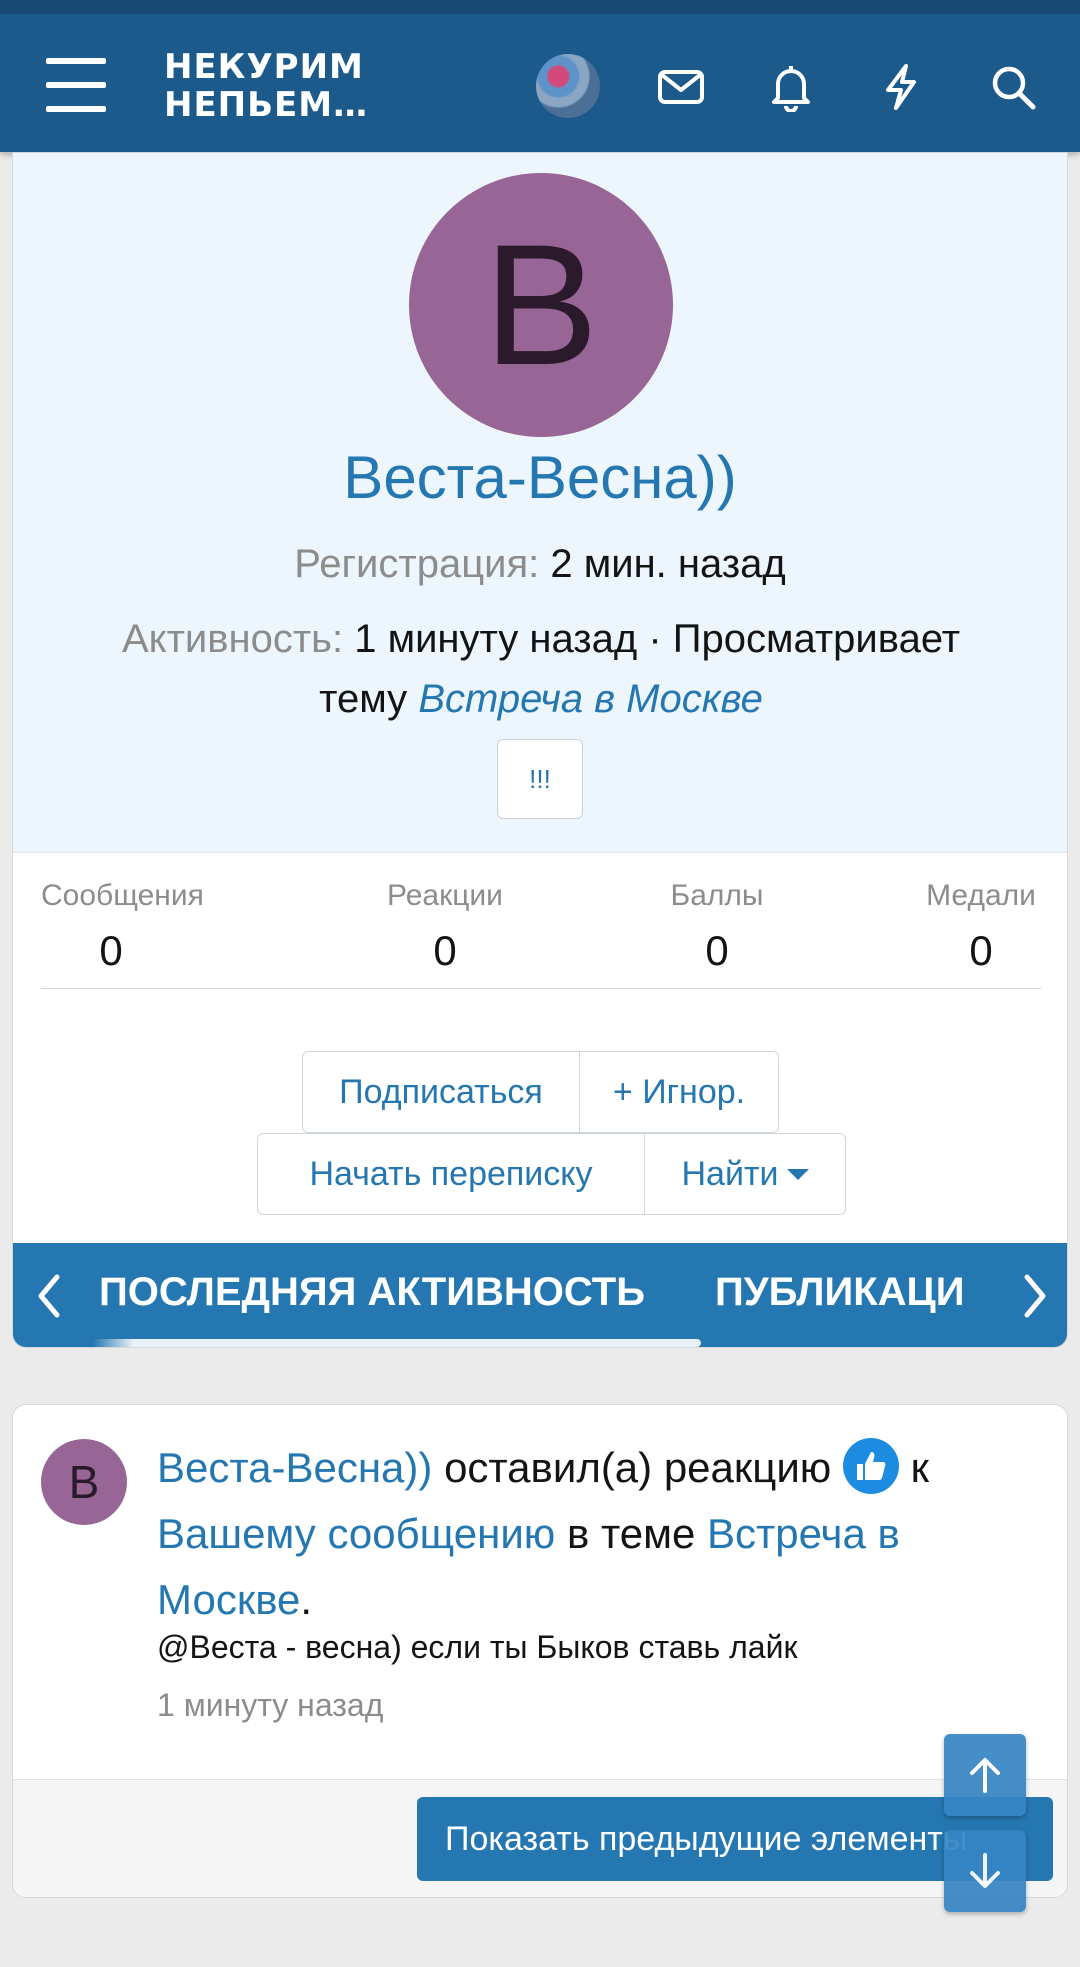 Image resolution: width=1080 pixels, height=1967 pixels. I want to click on stat-points: Баллы 0, so click(717, 927).